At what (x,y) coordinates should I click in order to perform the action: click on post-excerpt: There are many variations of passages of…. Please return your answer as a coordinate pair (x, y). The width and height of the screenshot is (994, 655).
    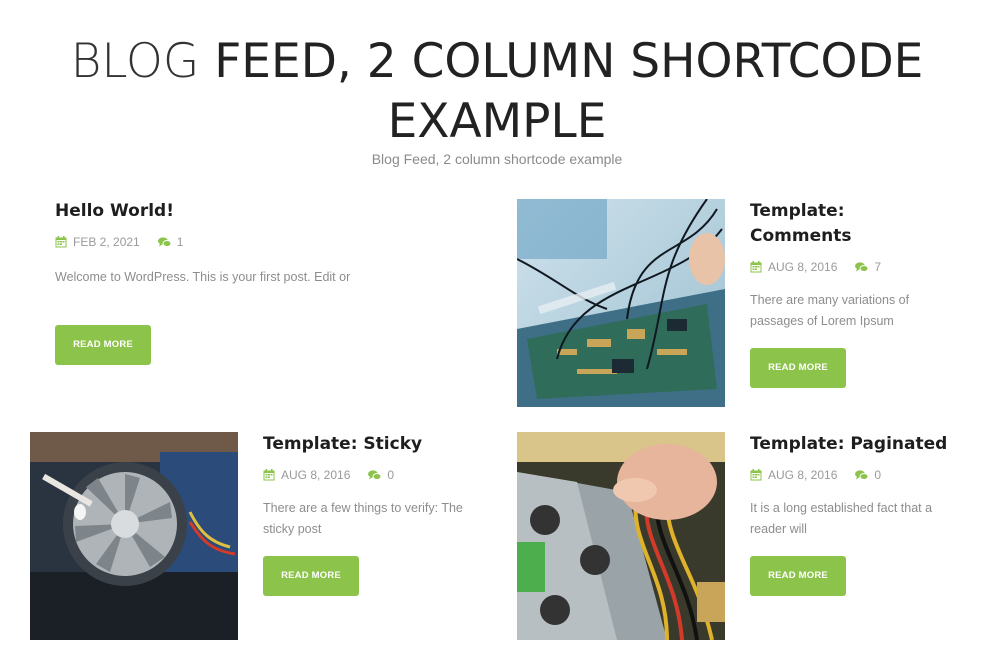
    Looking at the image, I should click on (865, 311).